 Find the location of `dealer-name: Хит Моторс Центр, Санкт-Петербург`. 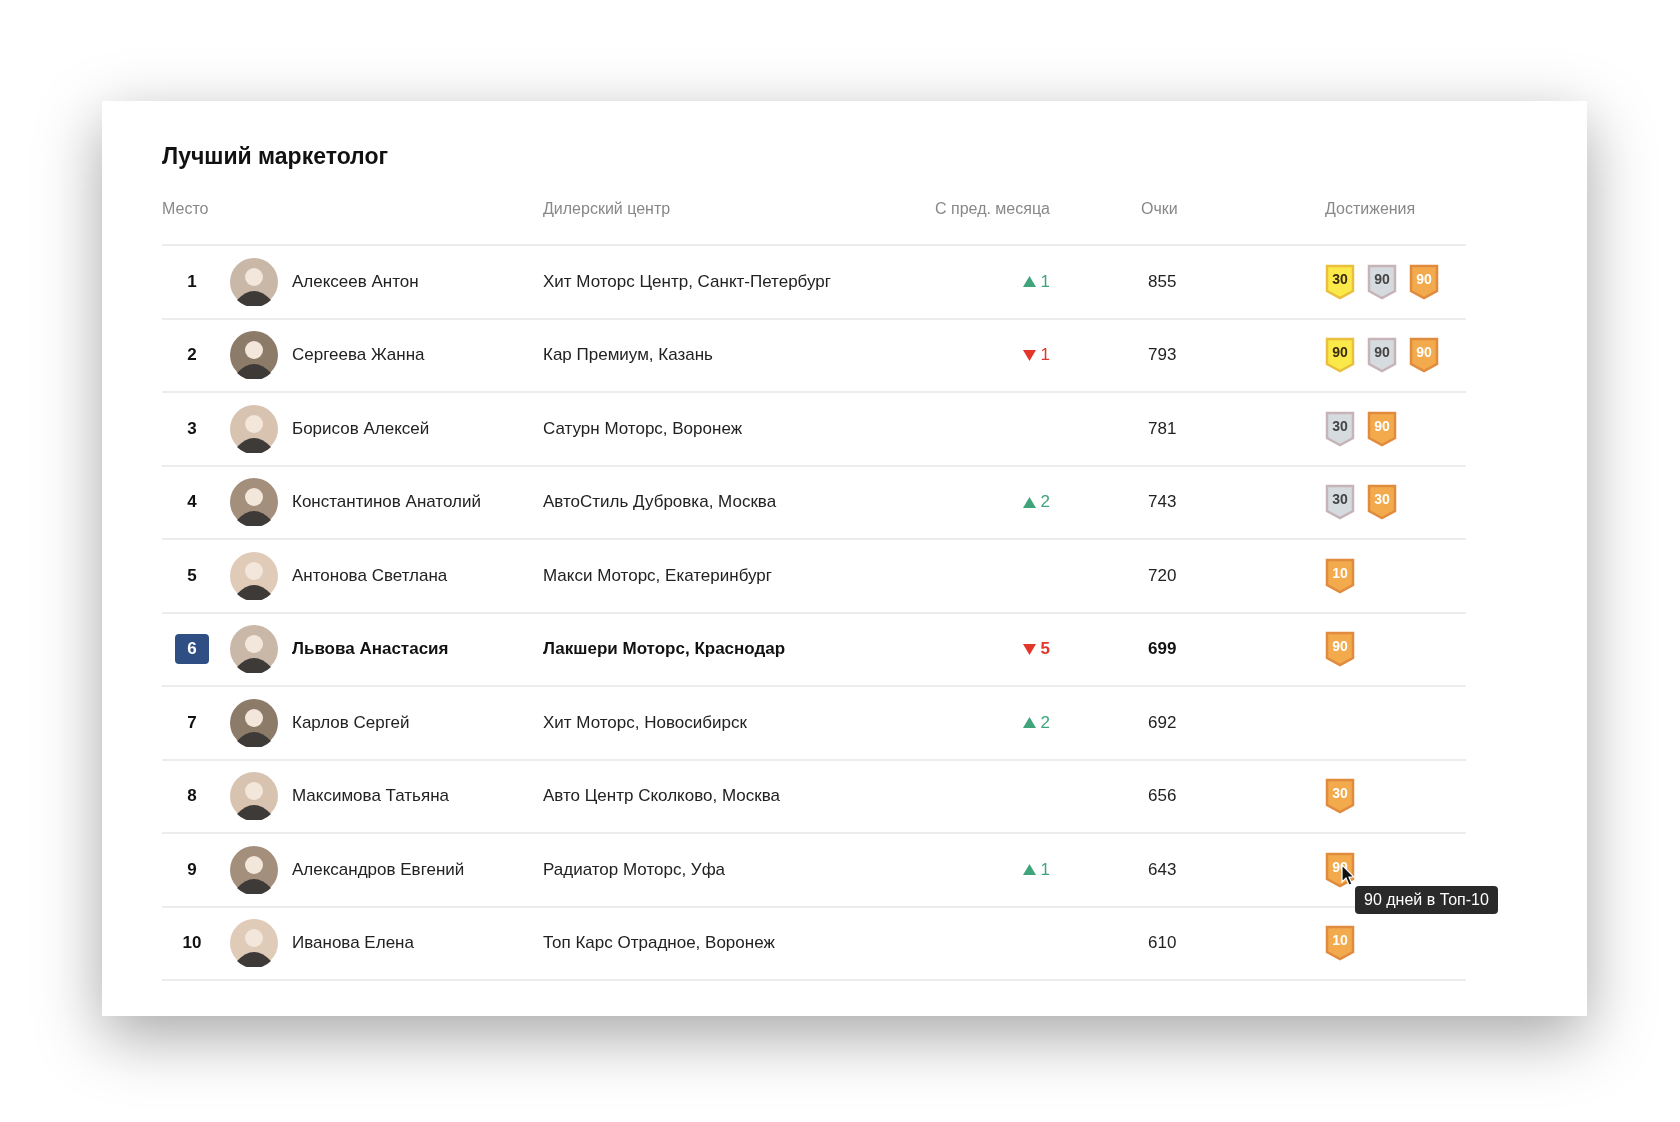

dealer-name: Хит Моторс Центр, Санкт-Петербург is located at coordinates (687, 281).